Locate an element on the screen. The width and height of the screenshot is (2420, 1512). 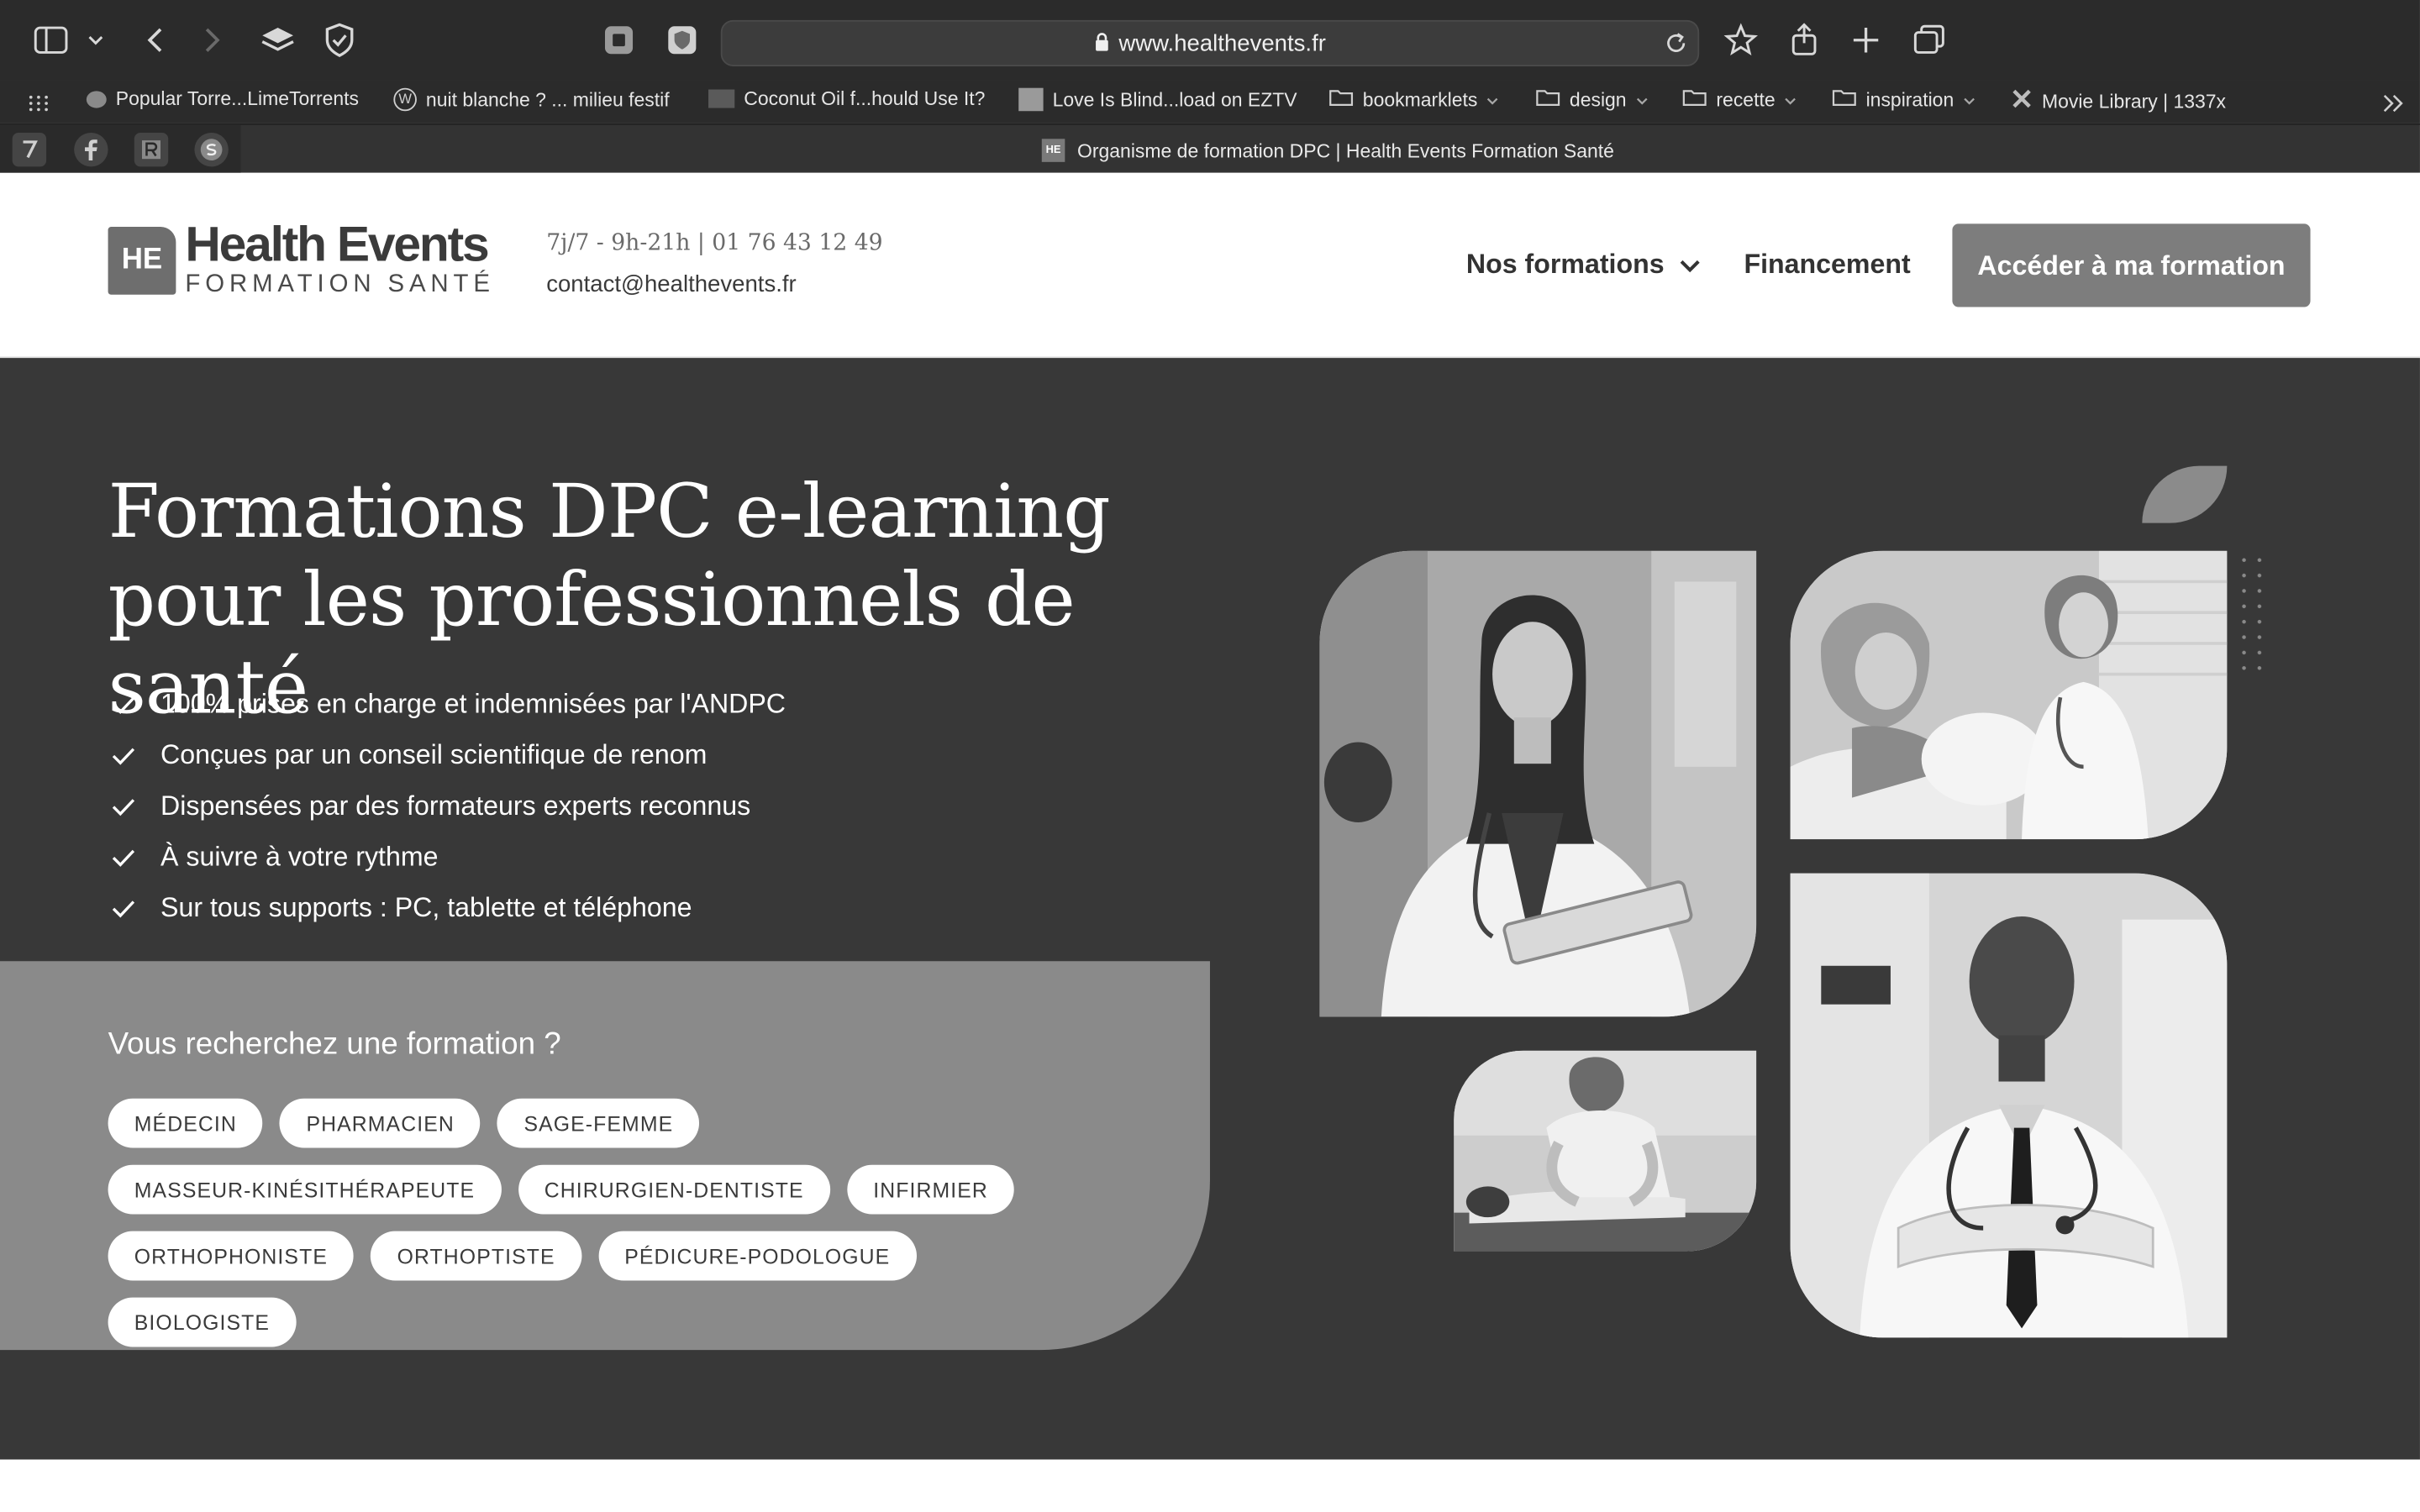
more-bookmarks-icon is located at coordinates (2393, 106).